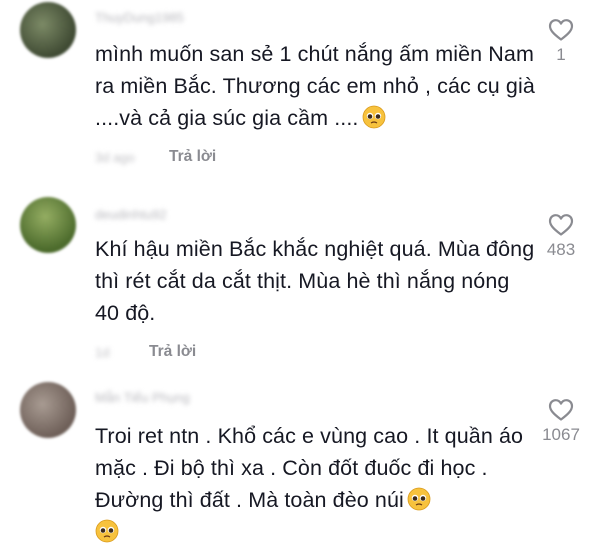 This screenshot has height=552, width=607. Describe the element at coordinates (561, 54) in the screenshot. I see `like-count: 1` at that location.